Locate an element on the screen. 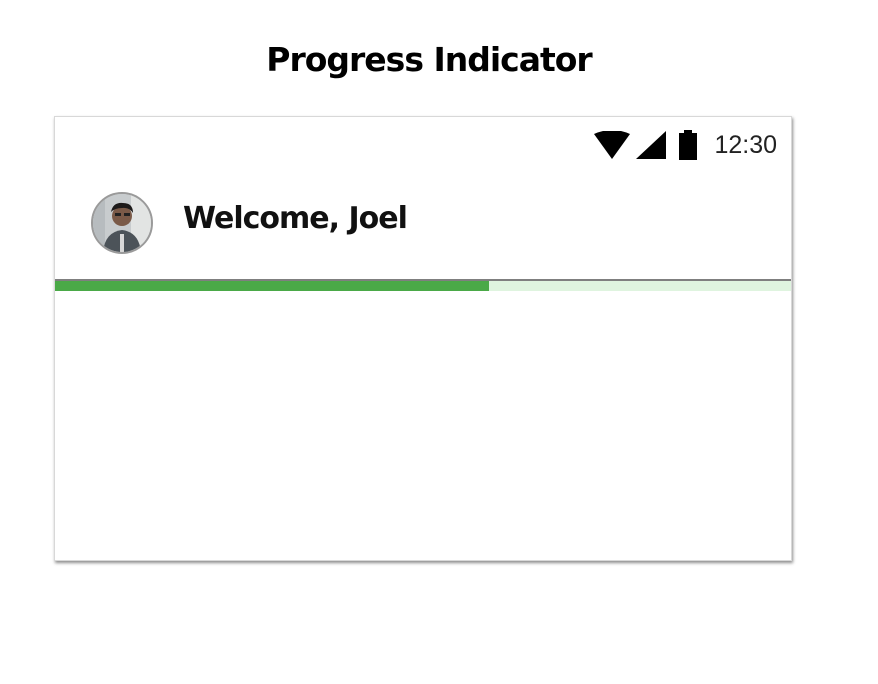 The image size is (878, 684). avatar is located at coordinates (122, 223).